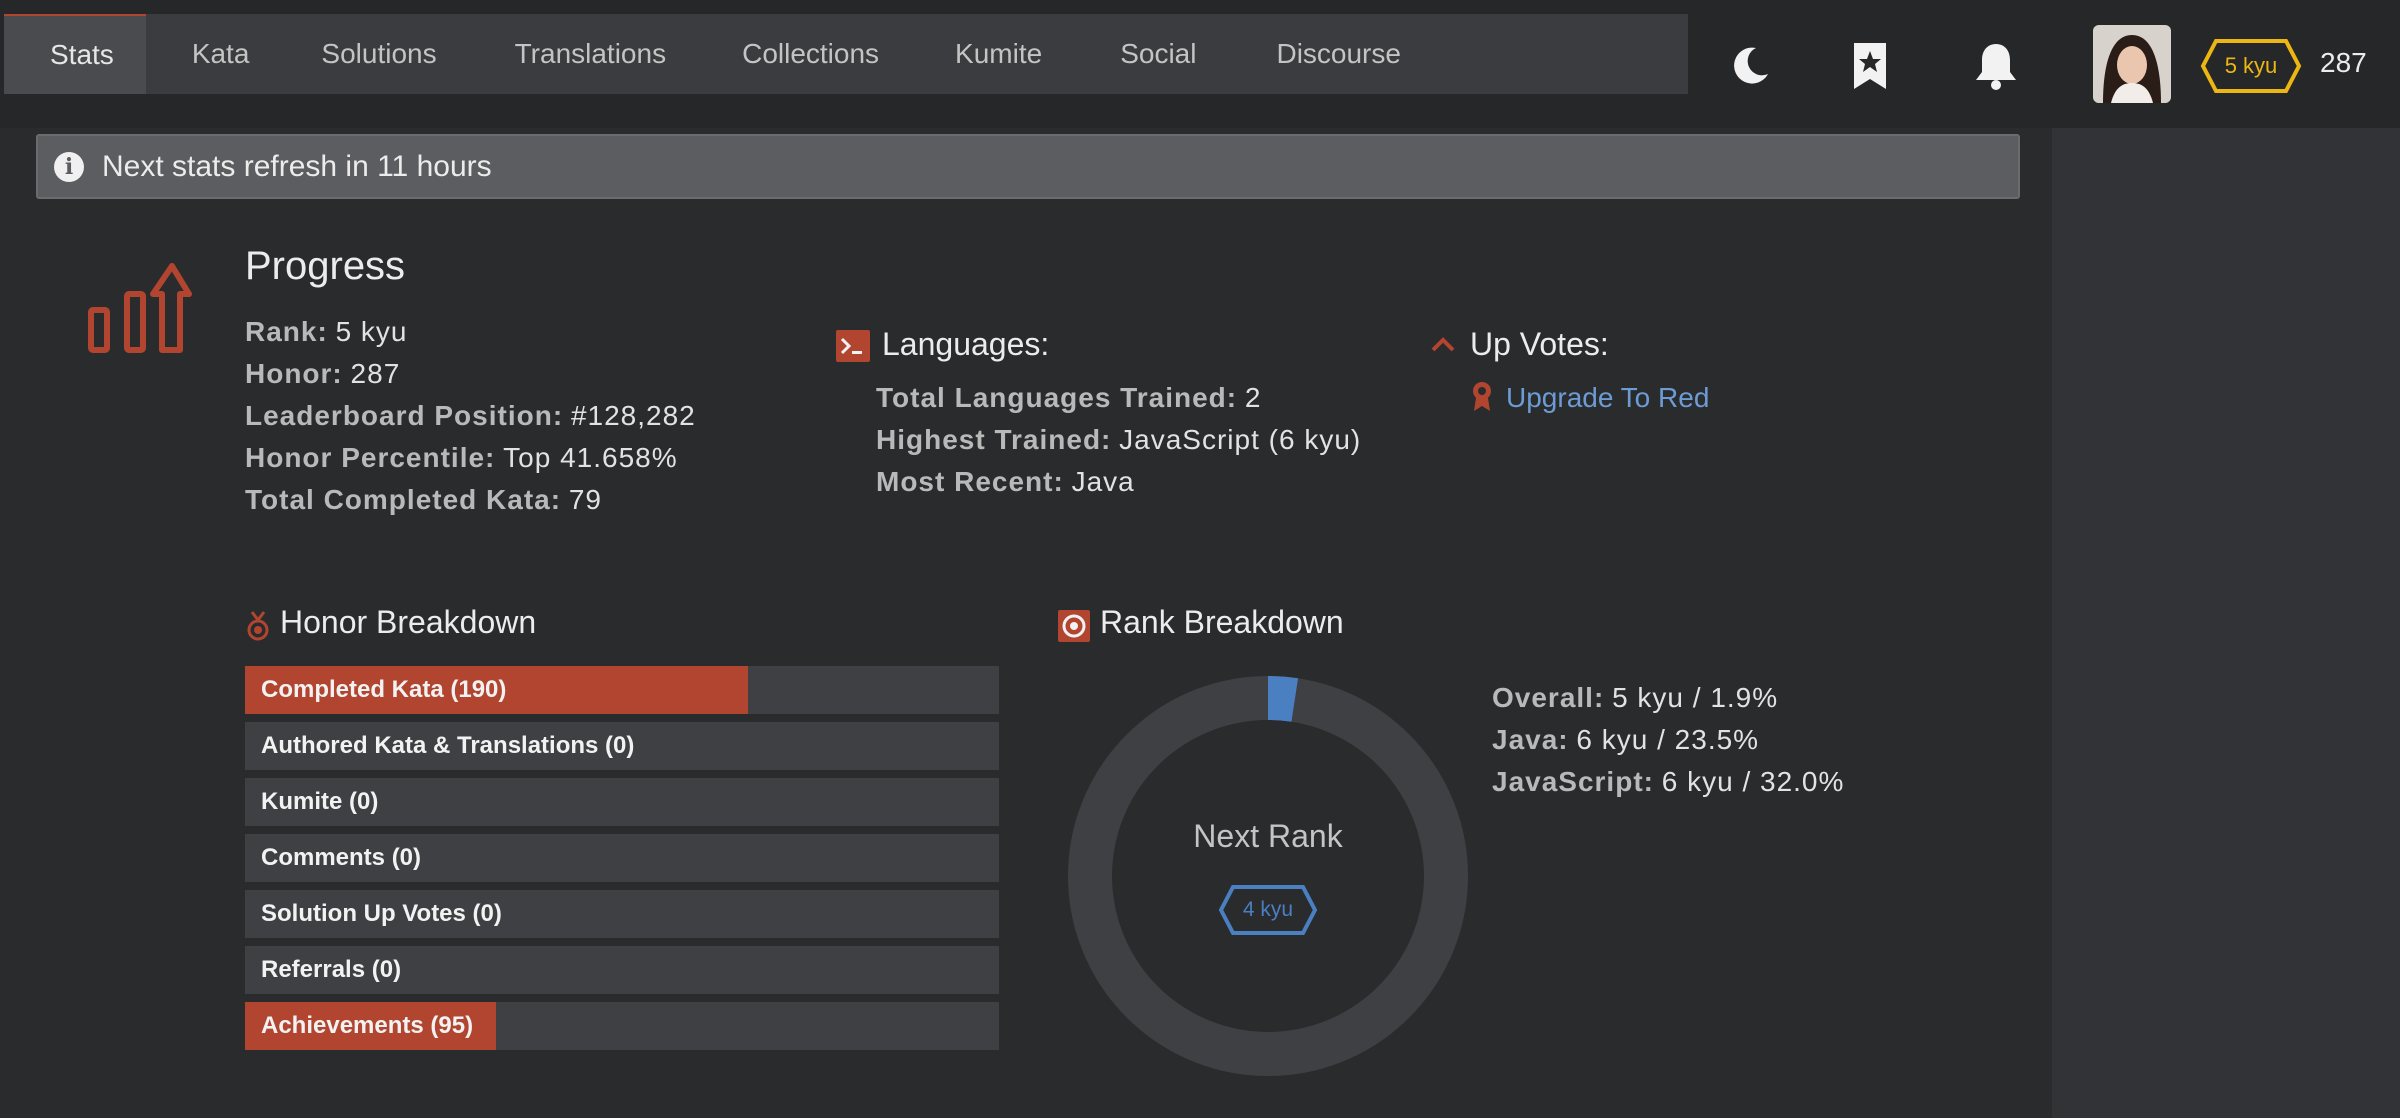 The height and width of the screenshot is (1118, 2400). I want to click on rank-badge: 5 kyu, so click(2251, 66).